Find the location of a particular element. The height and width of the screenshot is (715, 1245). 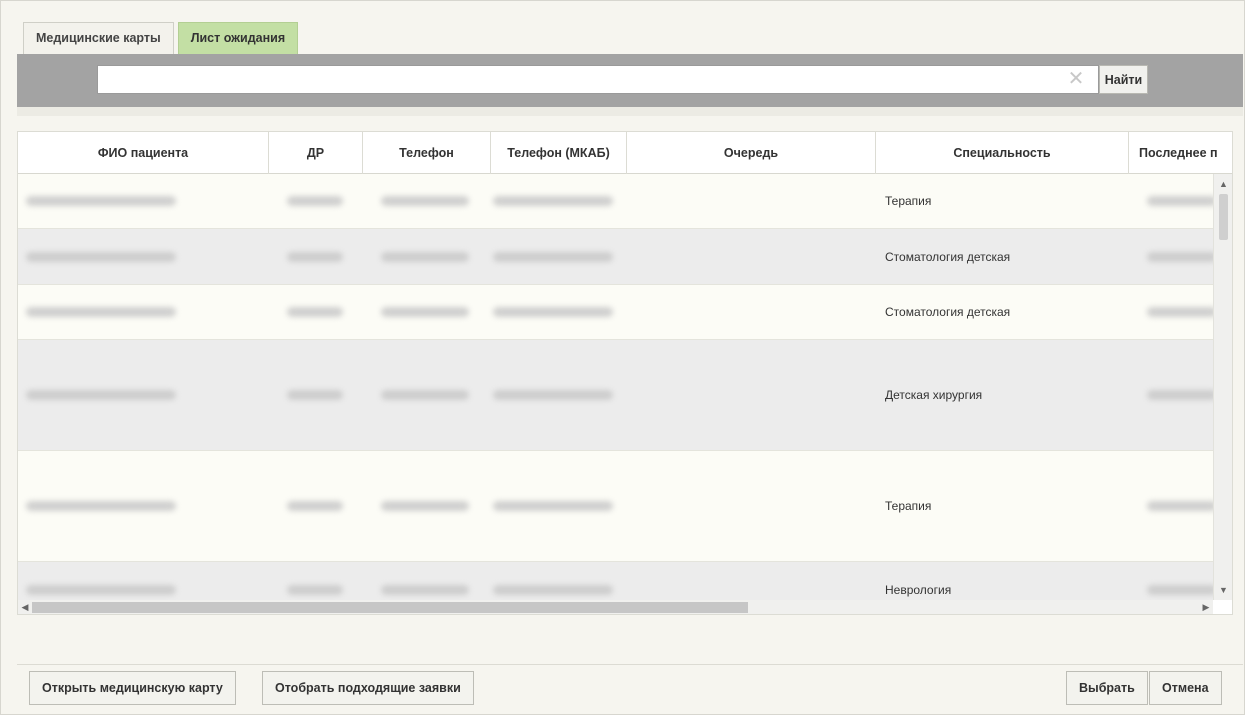

horizontal-scrollbar: ◀ ▶ is located at coordinates (615, 607).